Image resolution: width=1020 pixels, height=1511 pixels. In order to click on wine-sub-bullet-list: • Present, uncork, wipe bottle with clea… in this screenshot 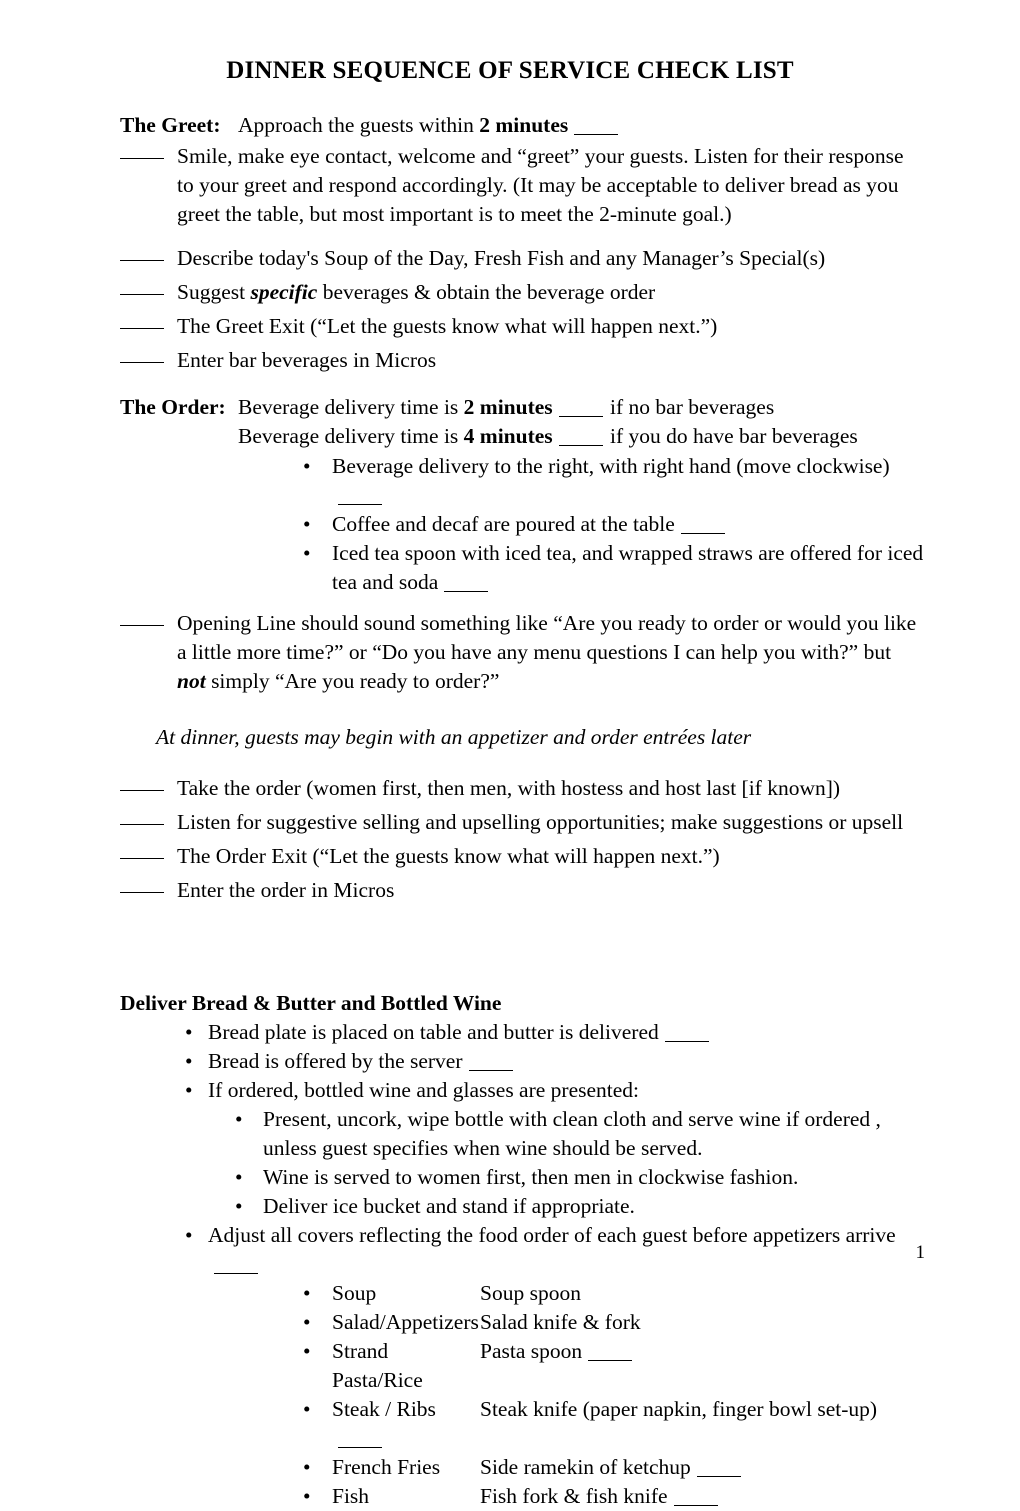, I will do `click(566, 1163)`.